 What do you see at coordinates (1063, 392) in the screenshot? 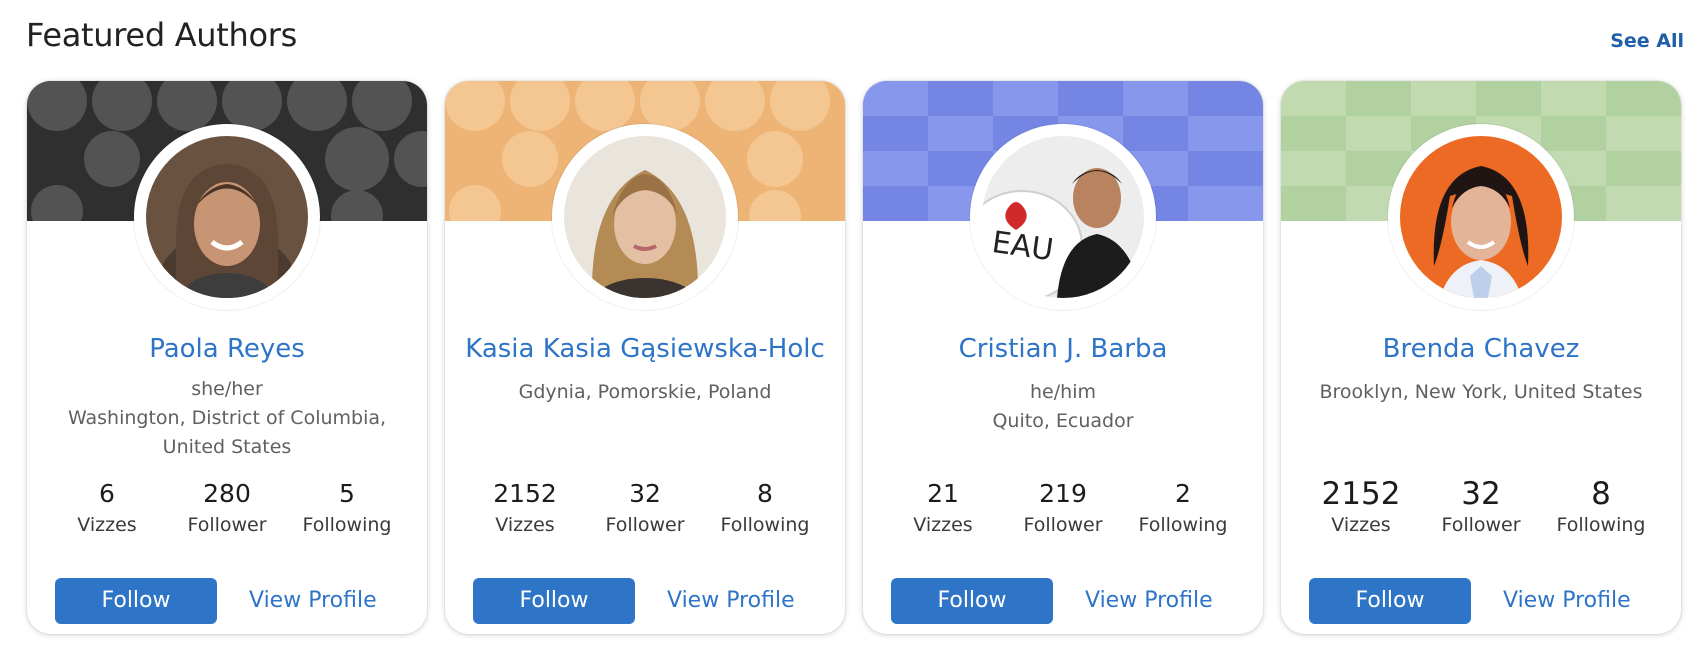
I see `author-pronouns: he/him` at bounding box center [1063, 392].